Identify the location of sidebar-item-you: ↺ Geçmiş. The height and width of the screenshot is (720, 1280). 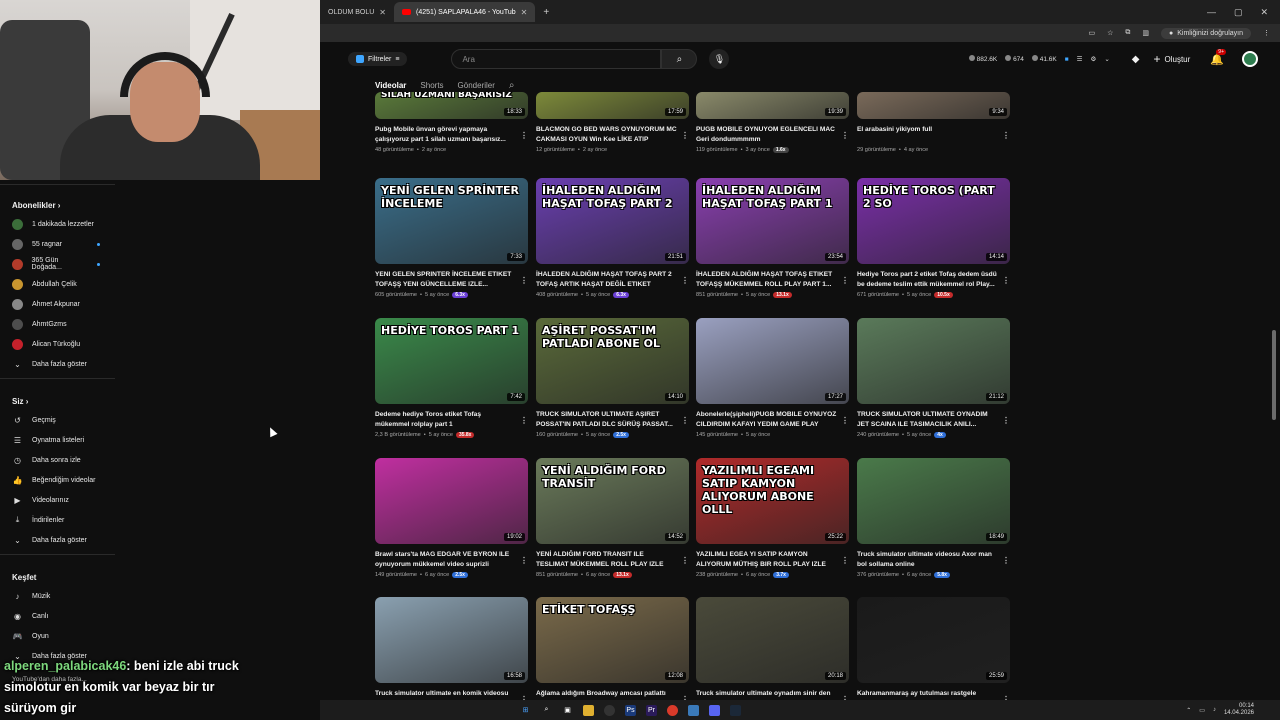
(60, 420).